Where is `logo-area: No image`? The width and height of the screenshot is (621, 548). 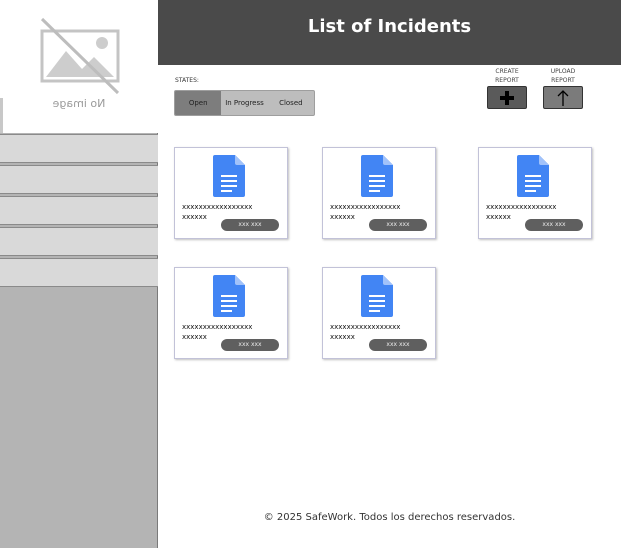 logo-area: No image is located at coordinates (79, 66).